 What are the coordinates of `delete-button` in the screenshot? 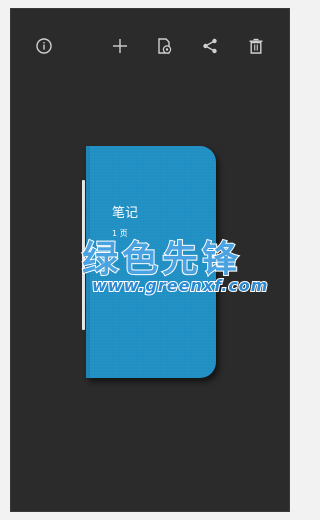 It's located at (256, 46).